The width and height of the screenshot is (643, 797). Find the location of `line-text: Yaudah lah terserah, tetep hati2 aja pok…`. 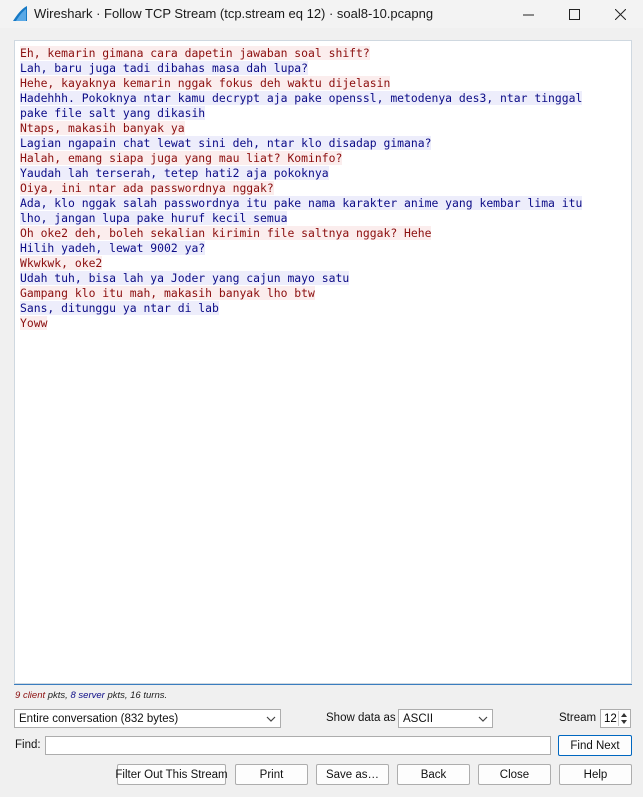

line-text: Yaudah lah terserah, tetep hati2 aja pok… is located at coordinates (174, 173).